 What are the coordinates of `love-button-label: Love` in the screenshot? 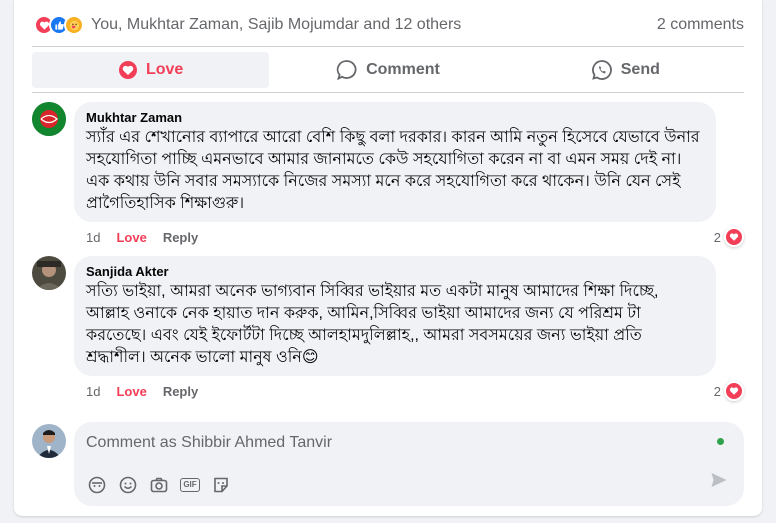 It's located at (164, 69).